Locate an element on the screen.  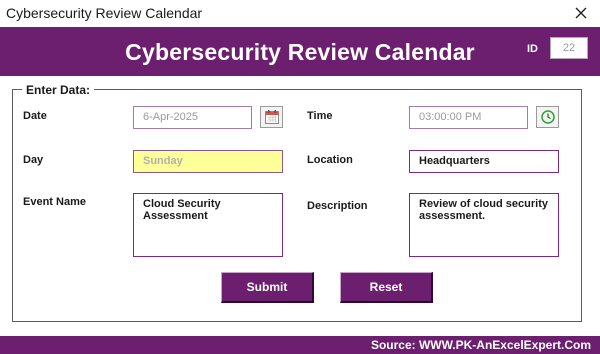
date-field: 6-Apr-2025 is located at coordinates (192, 117).